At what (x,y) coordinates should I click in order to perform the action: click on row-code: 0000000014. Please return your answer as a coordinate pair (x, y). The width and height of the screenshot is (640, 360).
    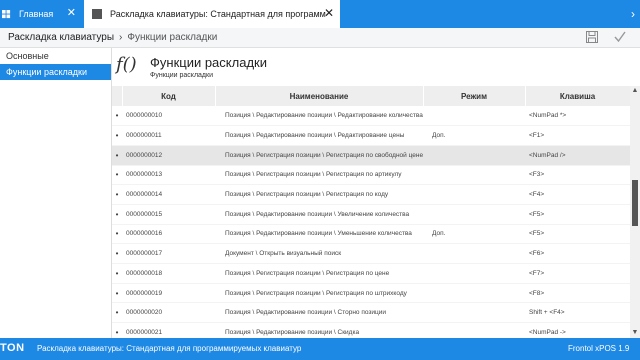
    Looking at the image, I should click on (168, 194).